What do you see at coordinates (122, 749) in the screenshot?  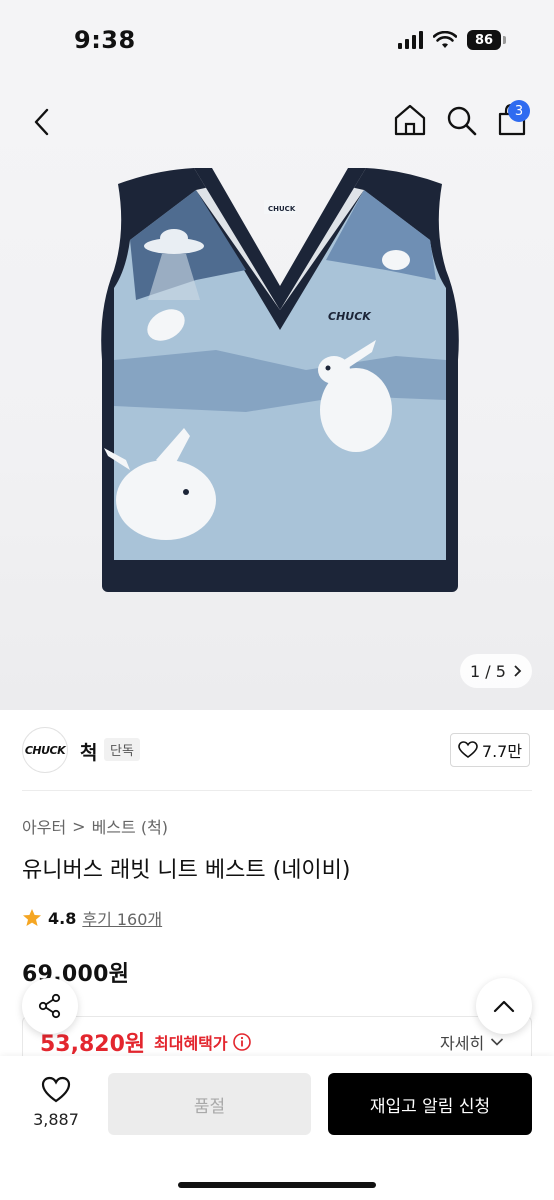 I see `exclusive-badge: 단독` at bounding box center [122, 749].